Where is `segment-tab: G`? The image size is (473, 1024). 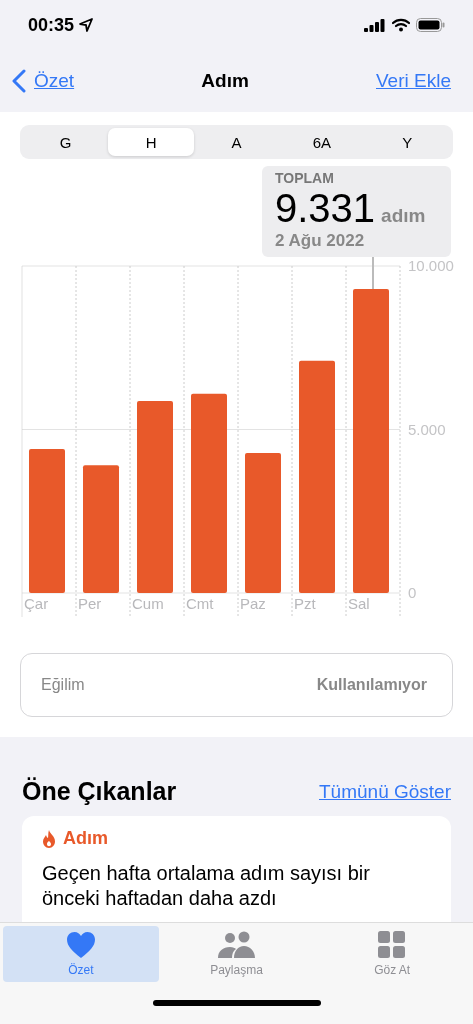
segment-tab: G is located at coordinates (66, 142).